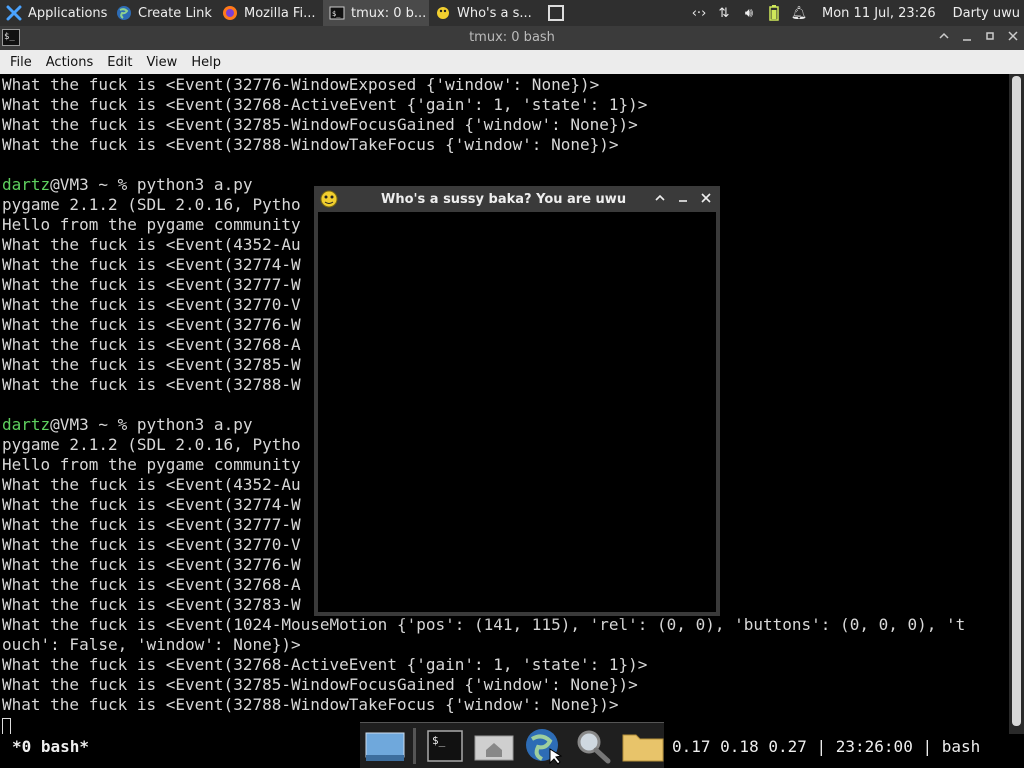 The height and width of the screenshot is (768, 1024). What do you see at coordinates (1013, 38) in the screenshot?
I see `close-button` at bounding box center [1013, 38].